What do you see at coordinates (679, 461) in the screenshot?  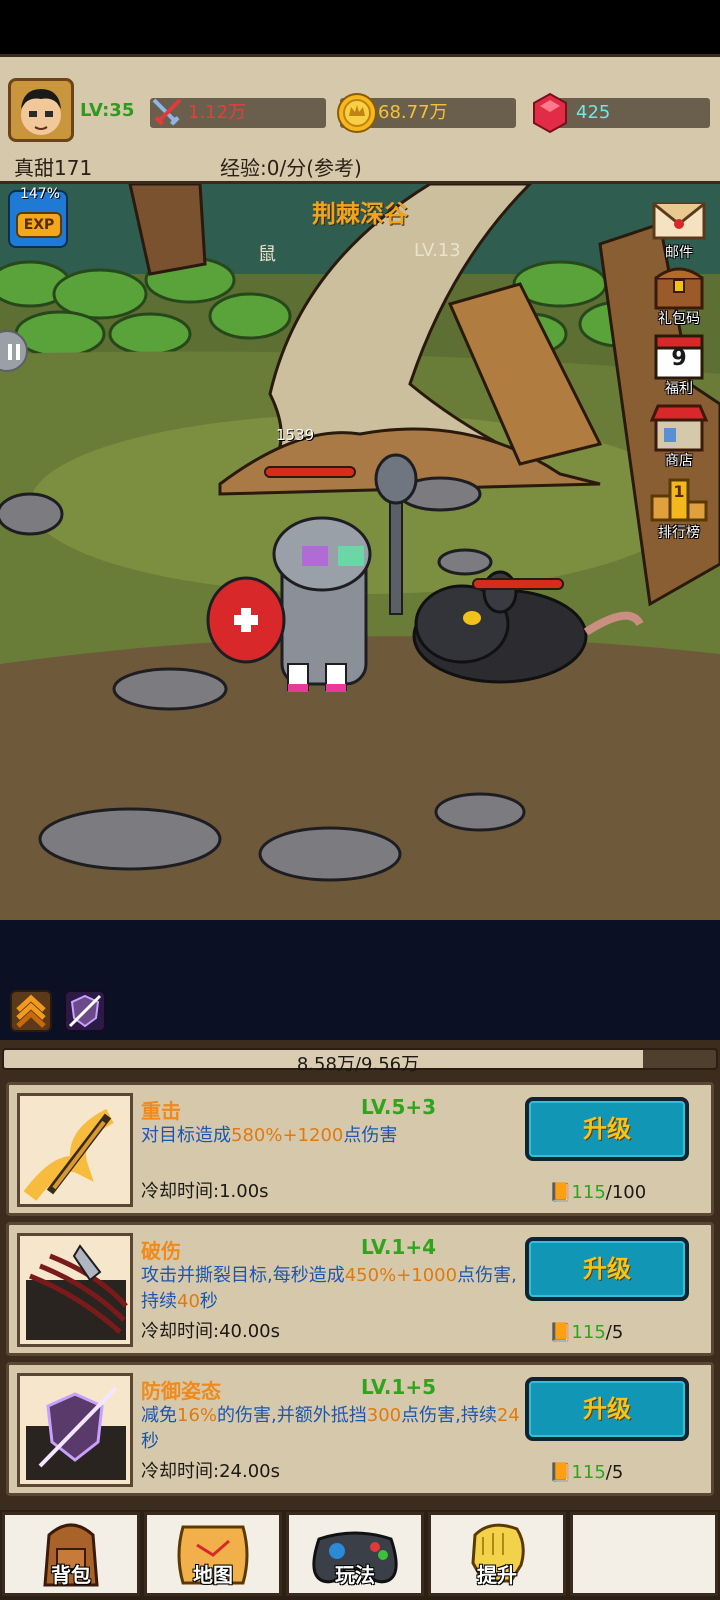 I see `shop-label: 商店` at bounding box center [679, 461].